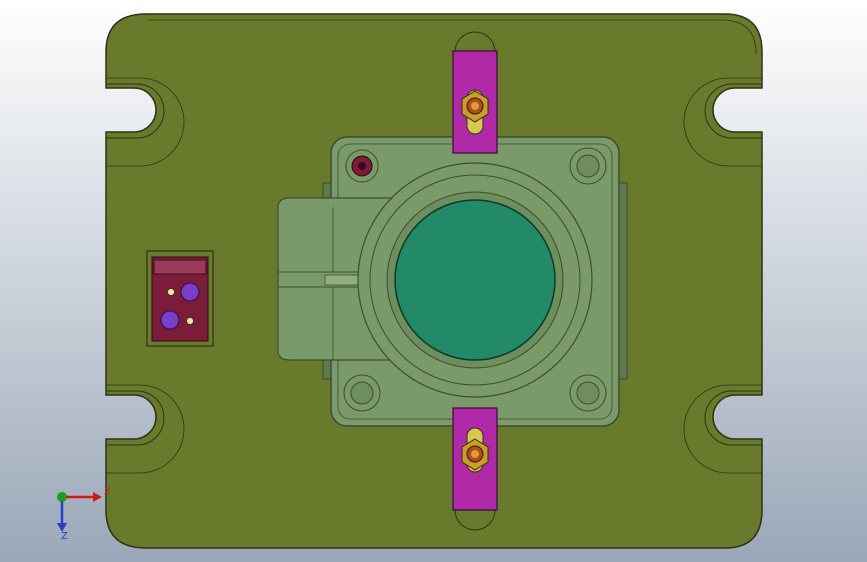  Describe the element at coordinates (362, 166) in the screenshot. I see `mounting-screw` at that location.